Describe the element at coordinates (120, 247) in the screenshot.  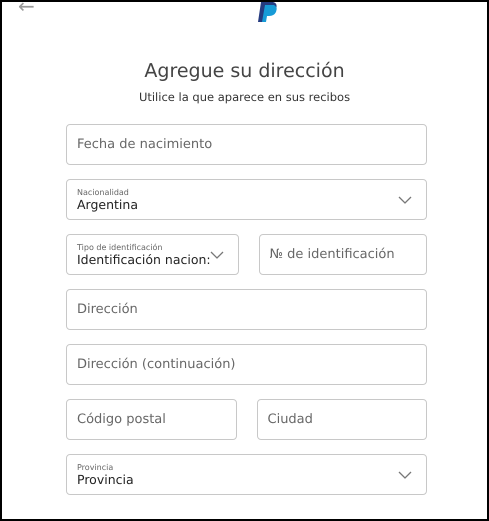
I see `field-label: Tipo de identificación` at that location.